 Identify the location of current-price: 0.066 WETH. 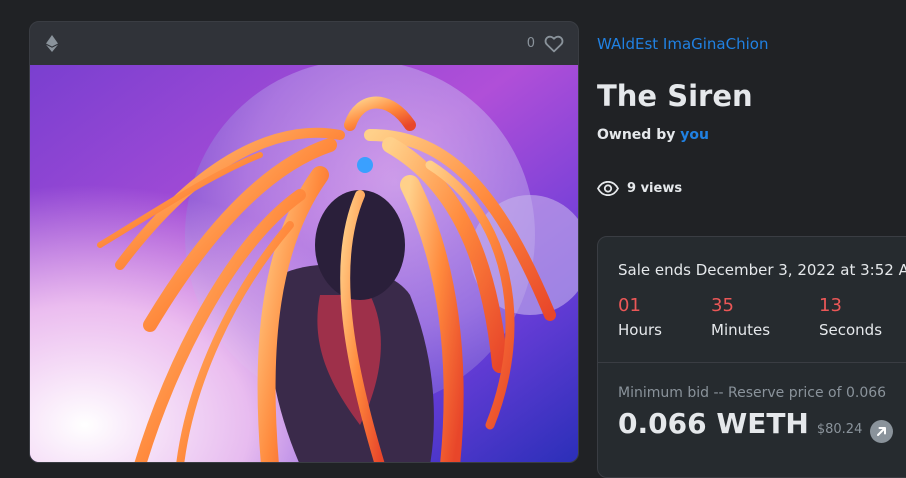
(713, 423).